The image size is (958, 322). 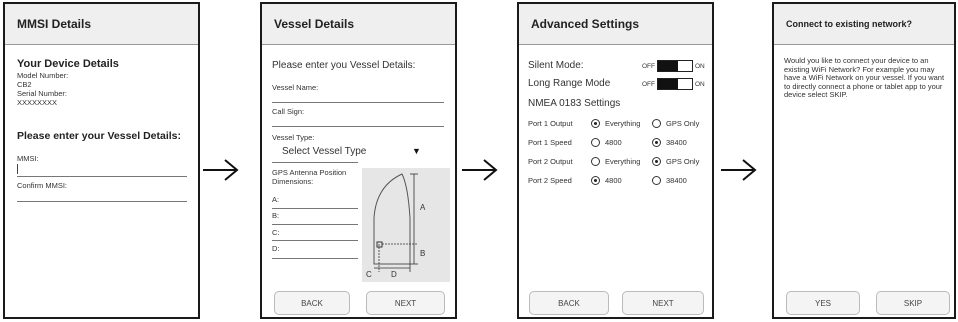 What do you see at coordinates (295, 87) in the screenshot?
I see `vessel-name-label: Vessel Name:` at bounding box center [295, 87].